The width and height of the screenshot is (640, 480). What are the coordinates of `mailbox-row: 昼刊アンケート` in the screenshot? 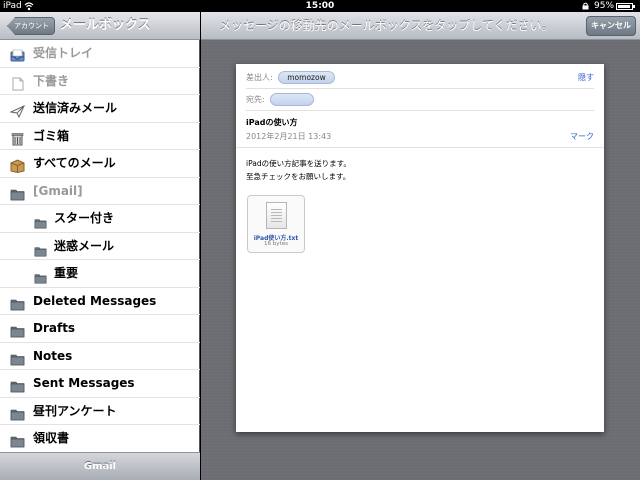 It's located at (100, 411).